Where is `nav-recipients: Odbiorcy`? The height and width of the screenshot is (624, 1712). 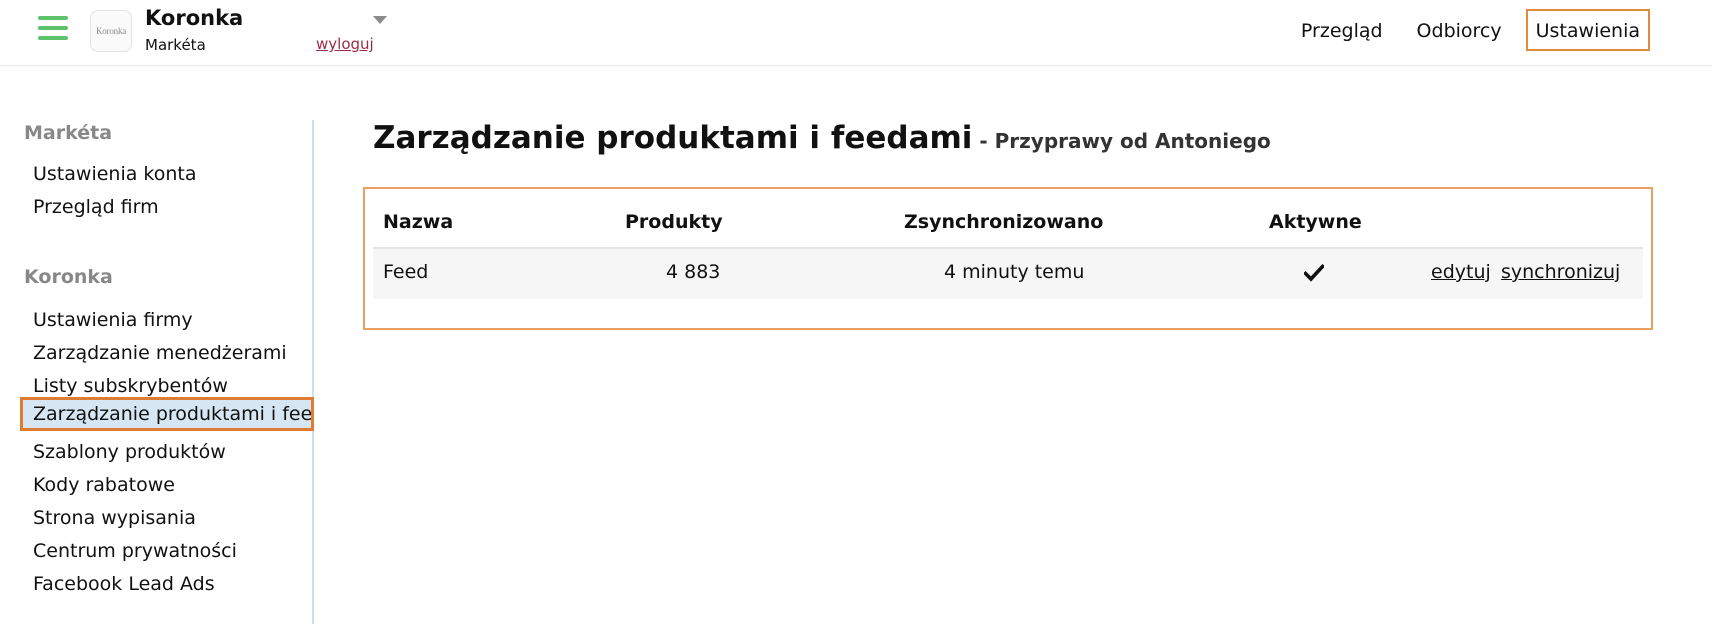
nav-recipients: Odbiorcy is located at coordinates (1459, 30).